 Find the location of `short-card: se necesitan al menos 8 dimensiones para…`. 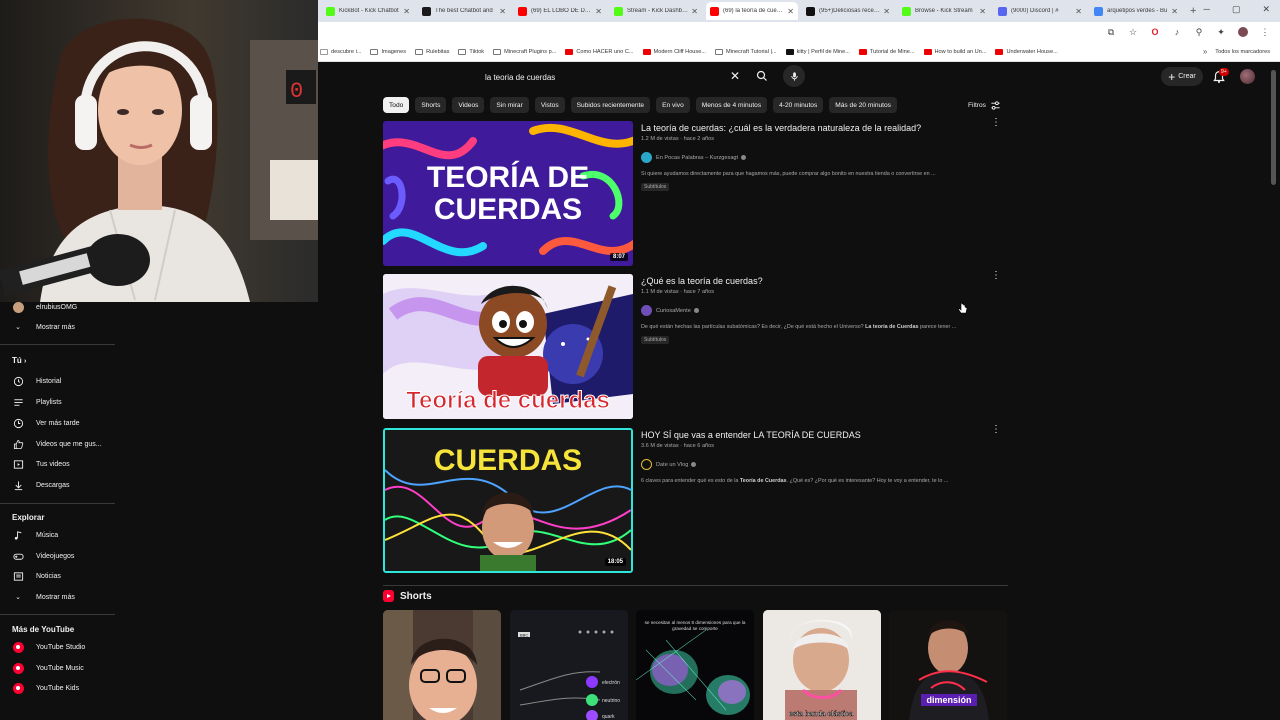

short-card: se necesitan al menos 8 dimensiones para… is located at coordinates (695, 665).